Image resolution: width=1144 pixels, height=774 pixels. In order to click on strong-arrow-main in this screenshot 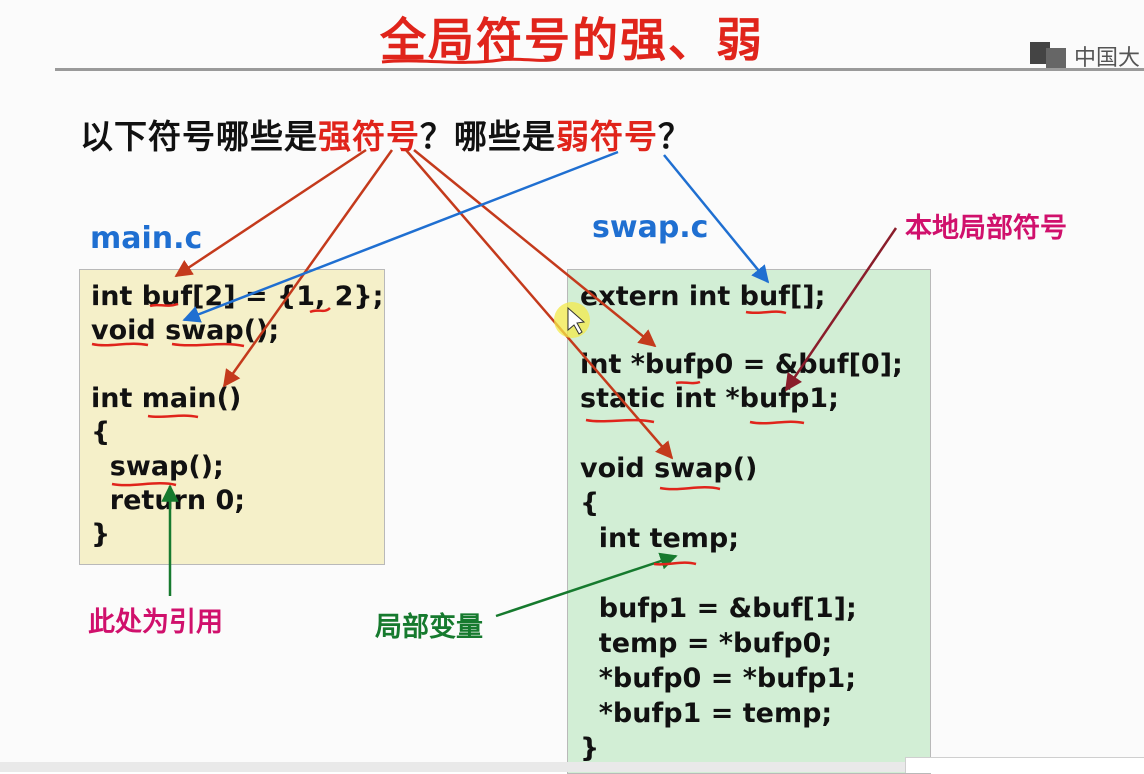, I will do `click(308, 268)`.